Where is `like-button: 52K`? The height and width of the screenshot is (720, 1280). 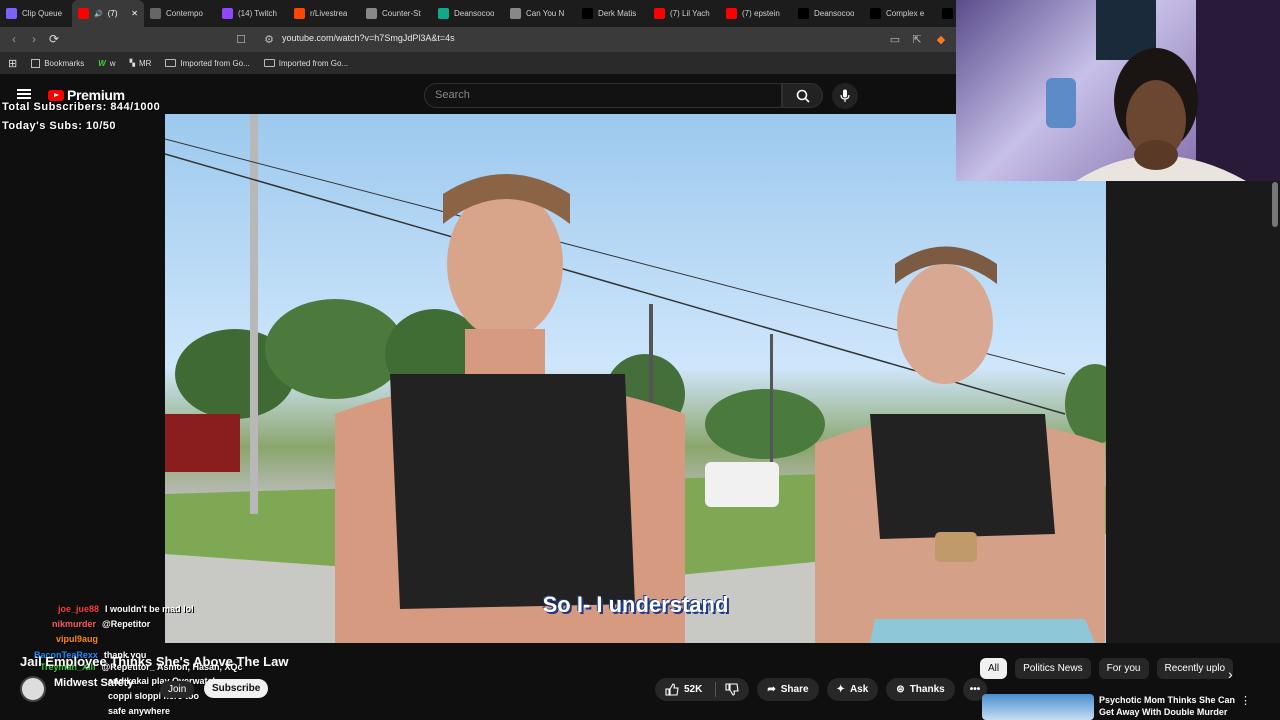
like-button: 52K is located at coordinates (702, 689).